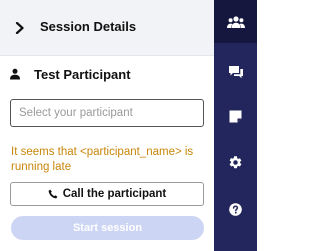 The image size is (320, 251). I want to click on rail-participants-button, so click(235, 21).